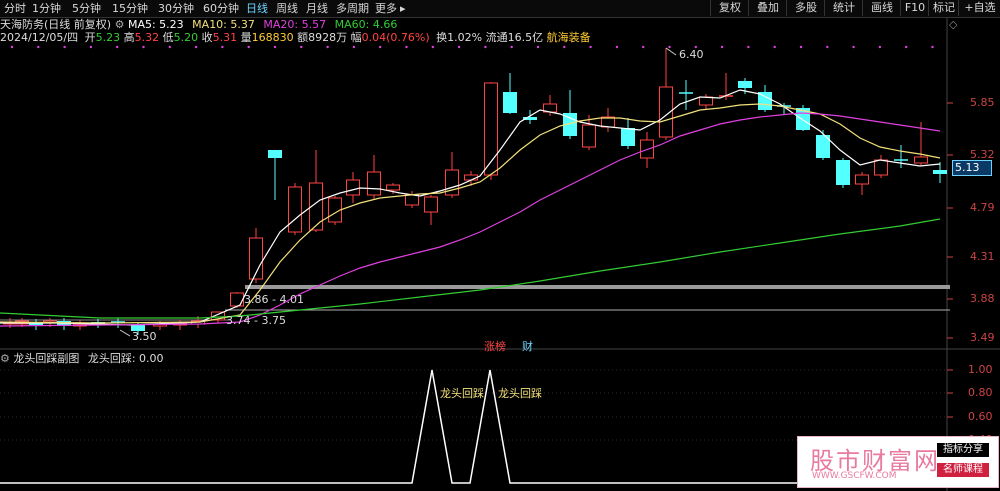 The image size is (1000, 491). What do you see at coordinates (514, 37) in the screenshot?
I see `float-value: 流通16.5亿` at bounding box center [514, 37].